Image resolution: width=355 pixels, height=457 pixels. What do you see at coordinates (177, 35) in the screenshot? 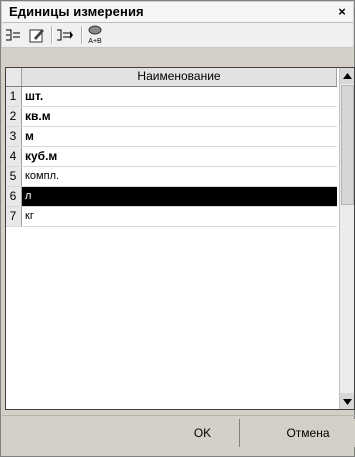
I see `toolbar: A+B` at bounding box center [177, 35].